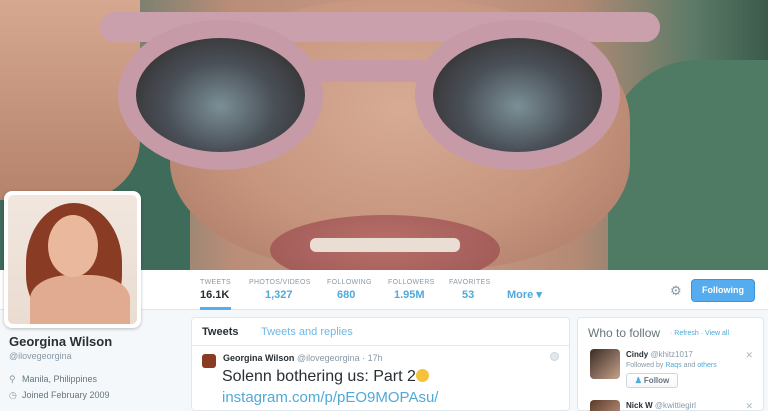 The height and width of the screenshot is (411, 768). What do you see at coordinates (468, 295) in the screenshot?
I see `stat-value: 53` at bounding box center [468, 295].